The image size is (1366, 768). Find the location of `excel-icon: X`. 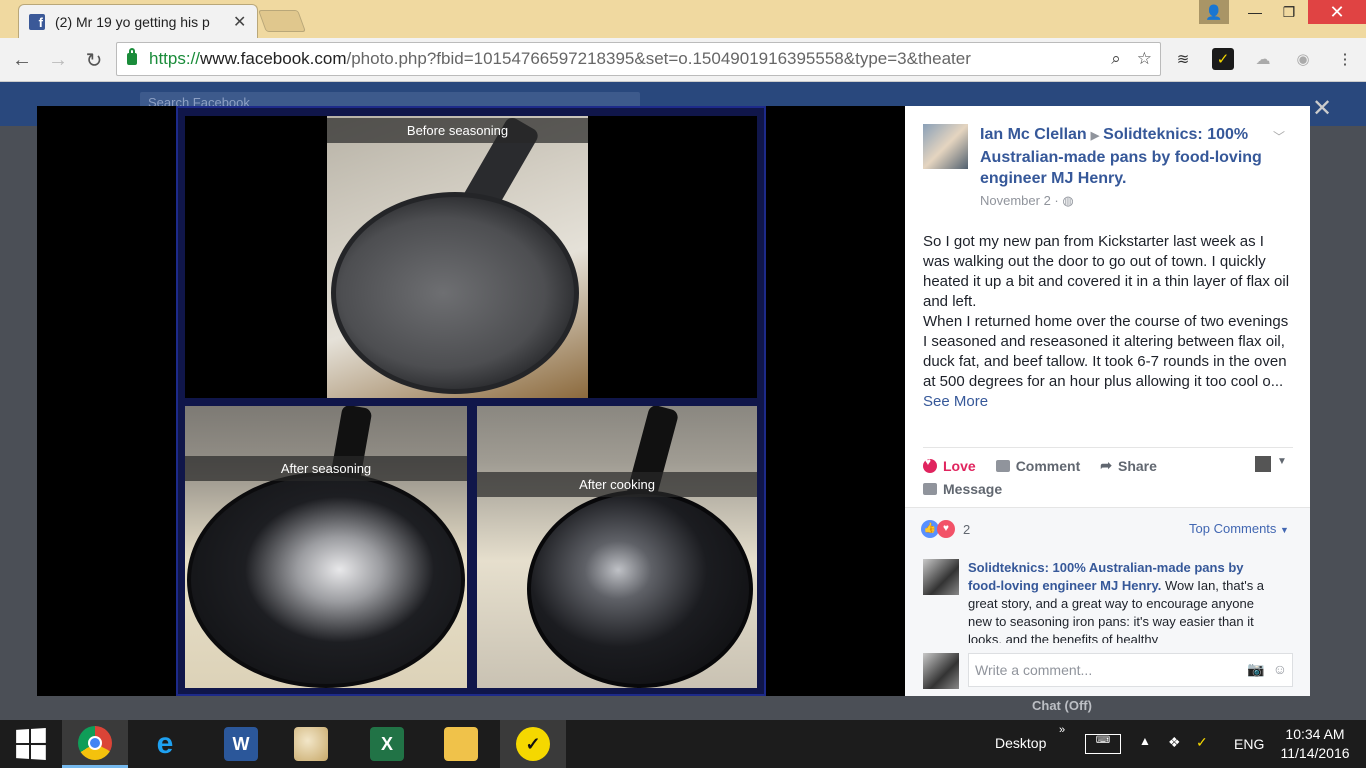

excel-icon: X is located at coordinates (387, 744).